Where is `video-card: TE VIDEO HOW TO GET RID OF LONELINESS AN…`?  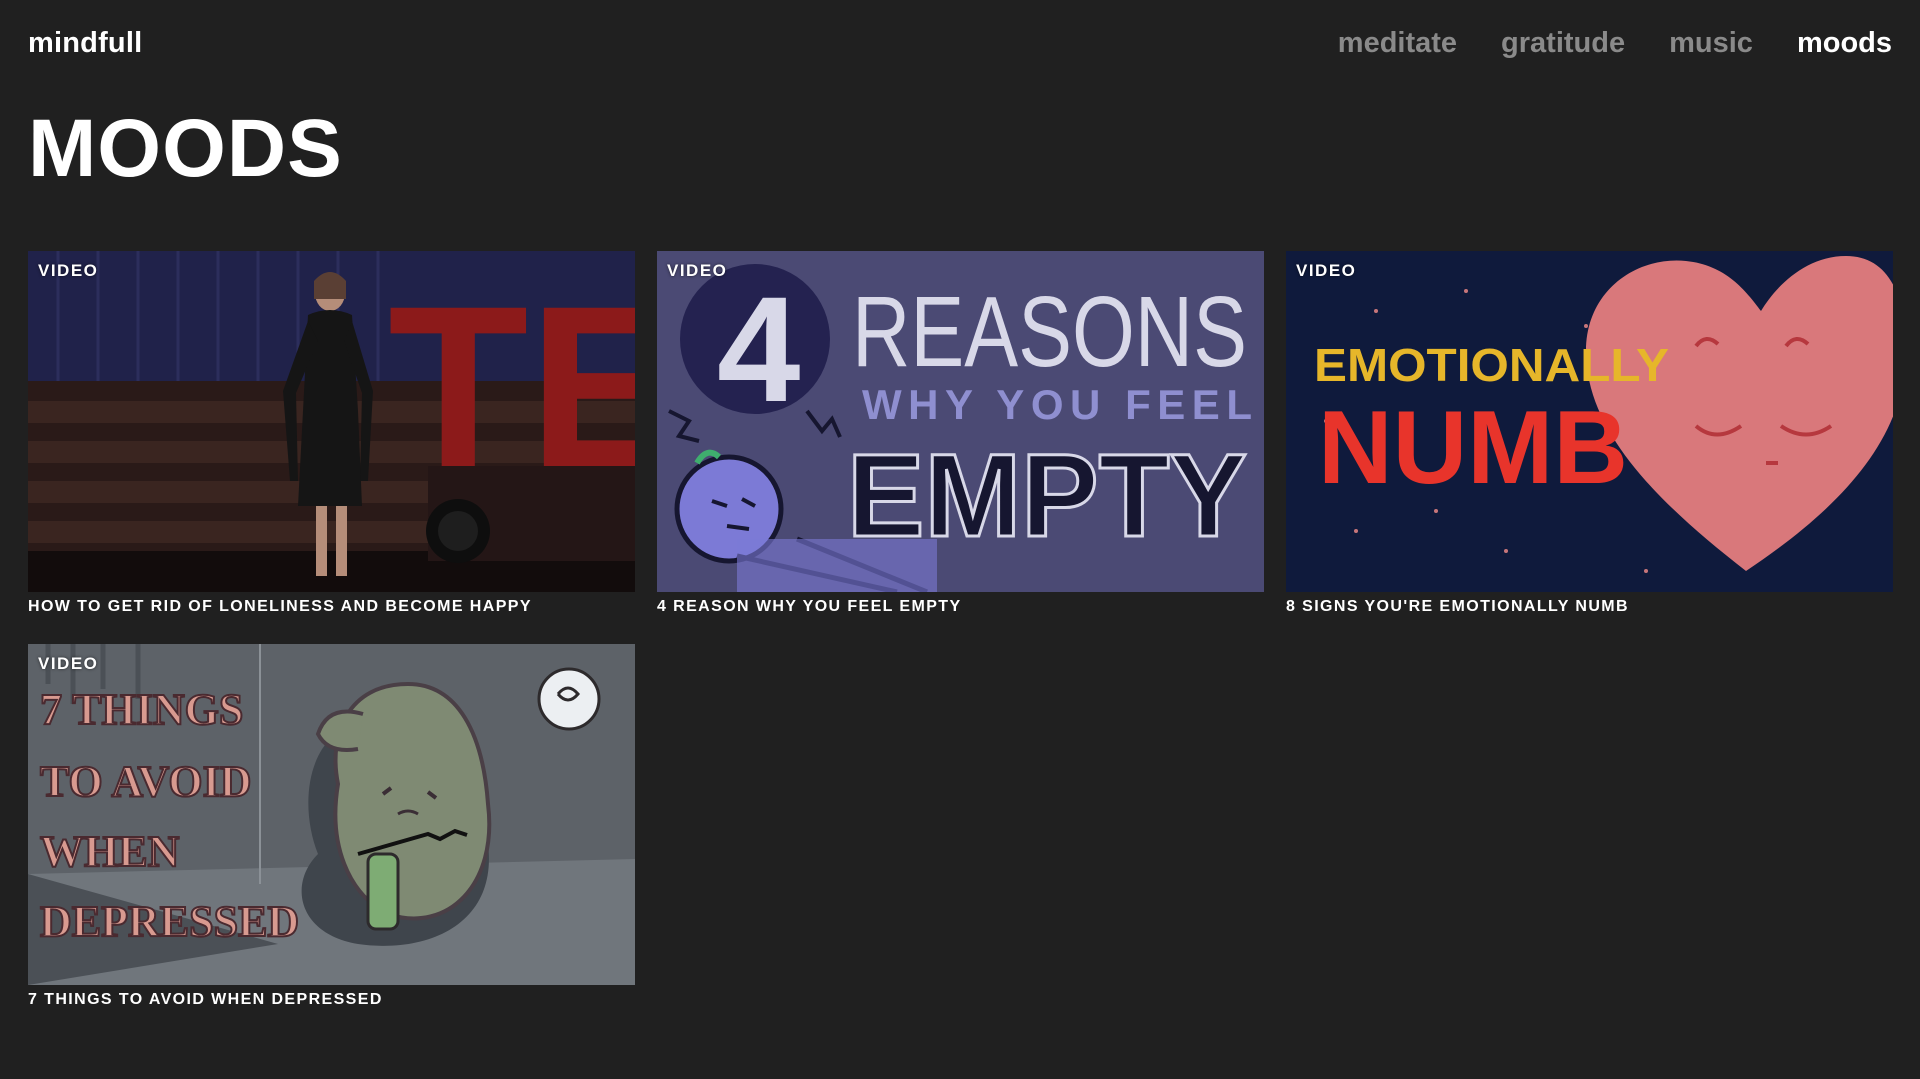 video-card: TE VIDEO HOW TO GET RID OF LONELINESS AN… is located at coordinates (331, 433).